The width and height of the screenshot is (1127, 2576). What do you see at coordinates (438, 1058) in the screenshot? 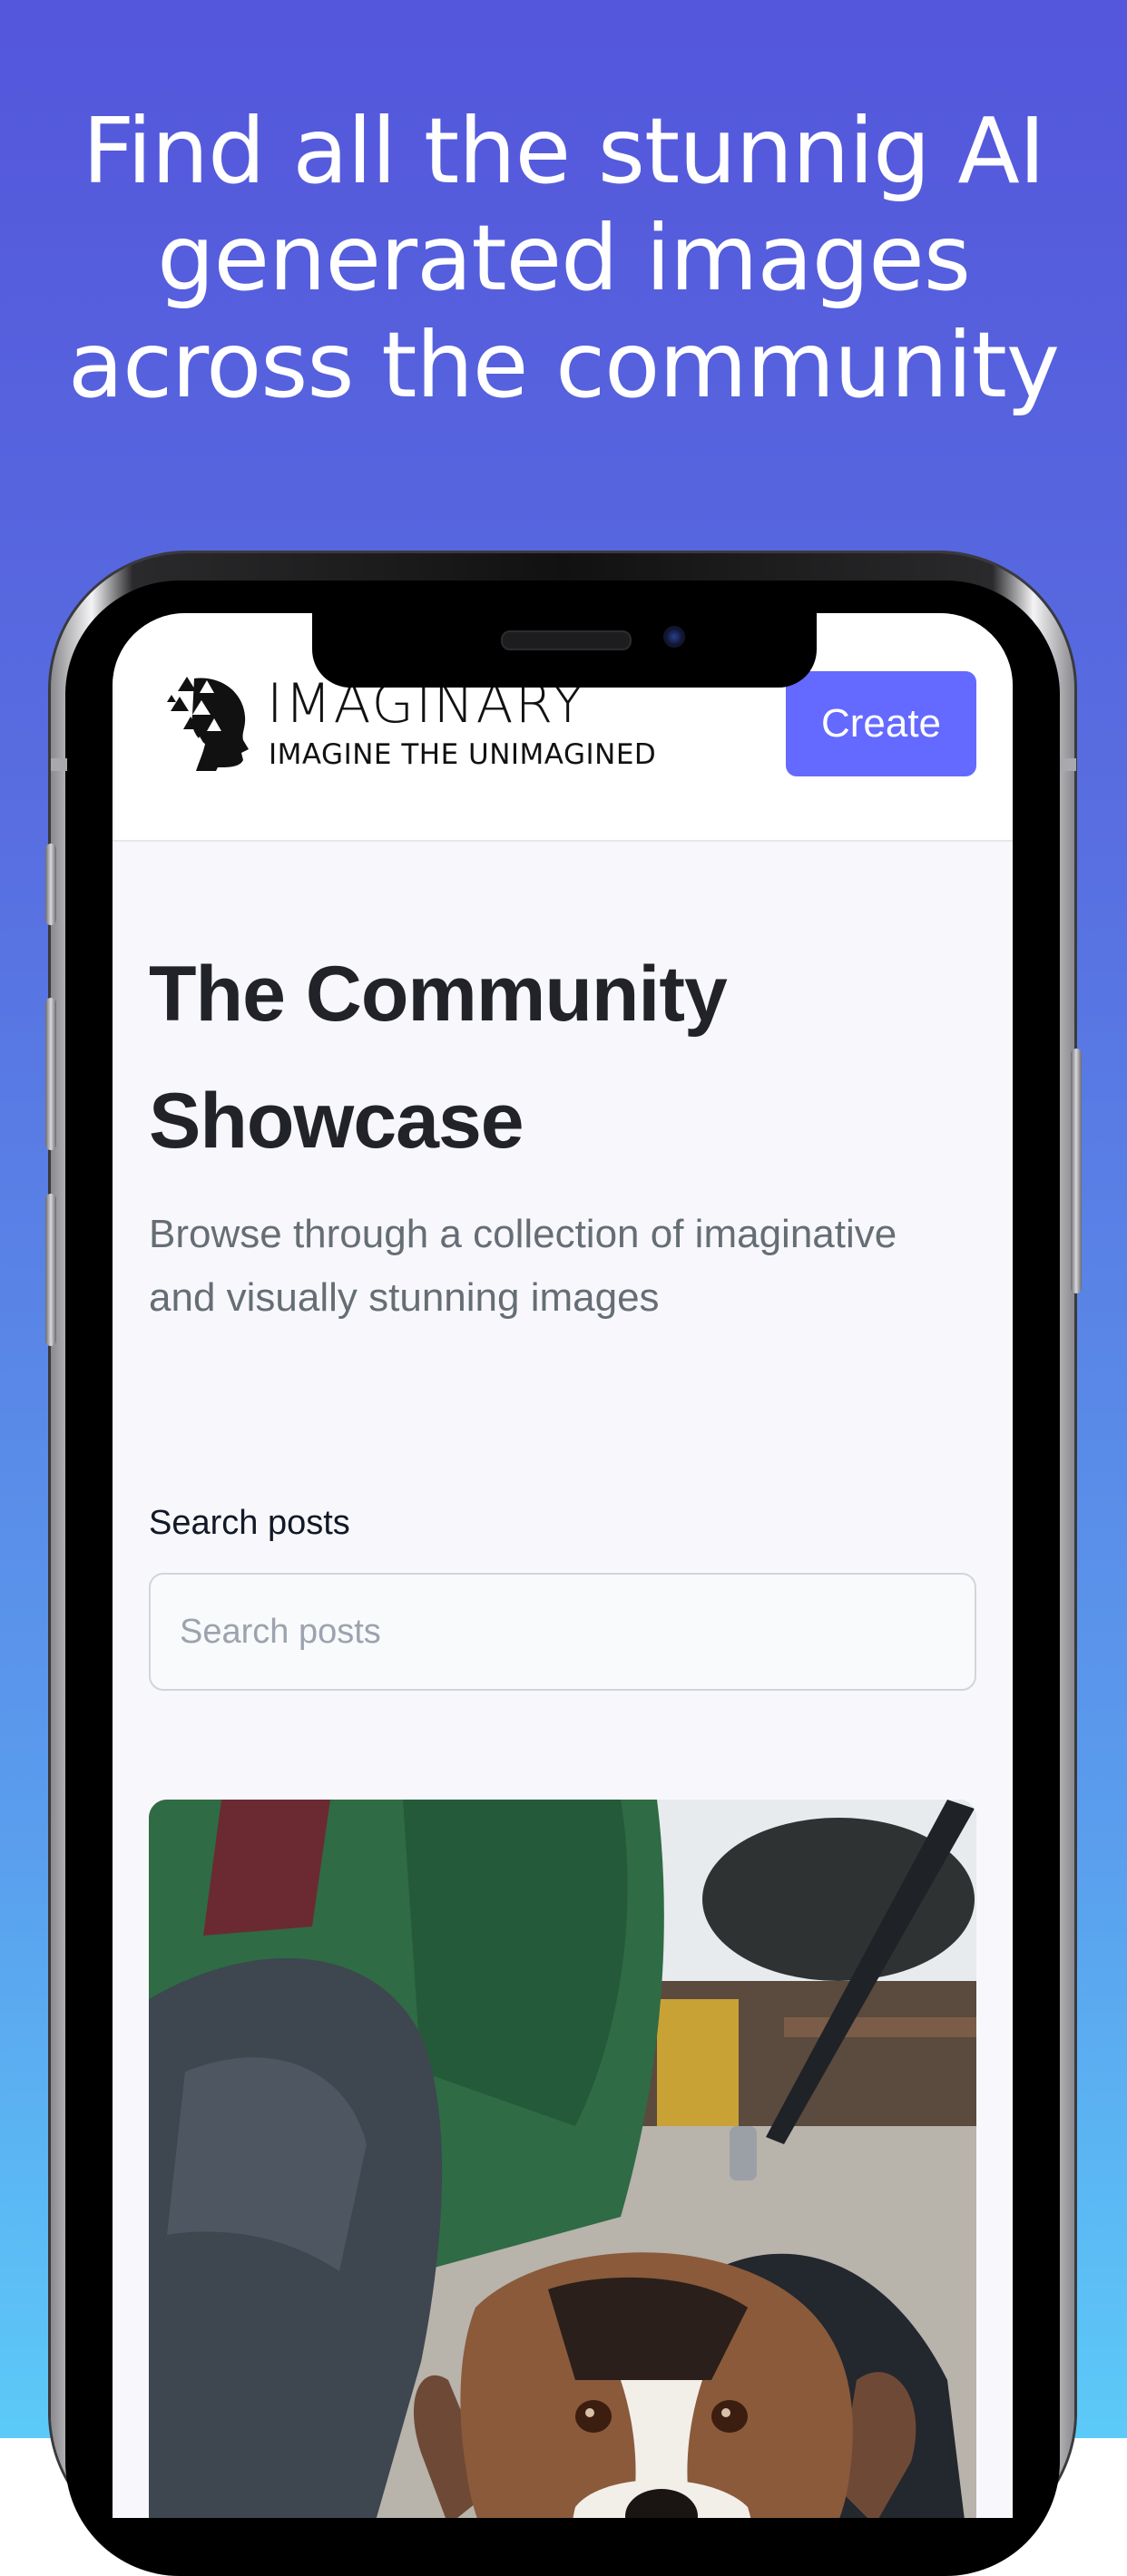
I see `page-title: The Community Showcase` at bounding box center [438, 1058].